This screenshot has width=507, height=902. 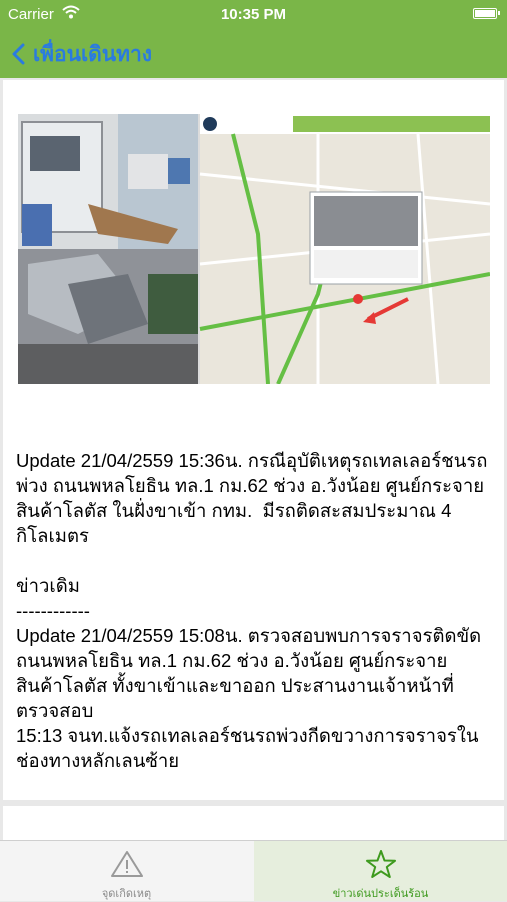 I want to click on status-bar: Carrier 10:35 PM, so click(x=253, y=15).